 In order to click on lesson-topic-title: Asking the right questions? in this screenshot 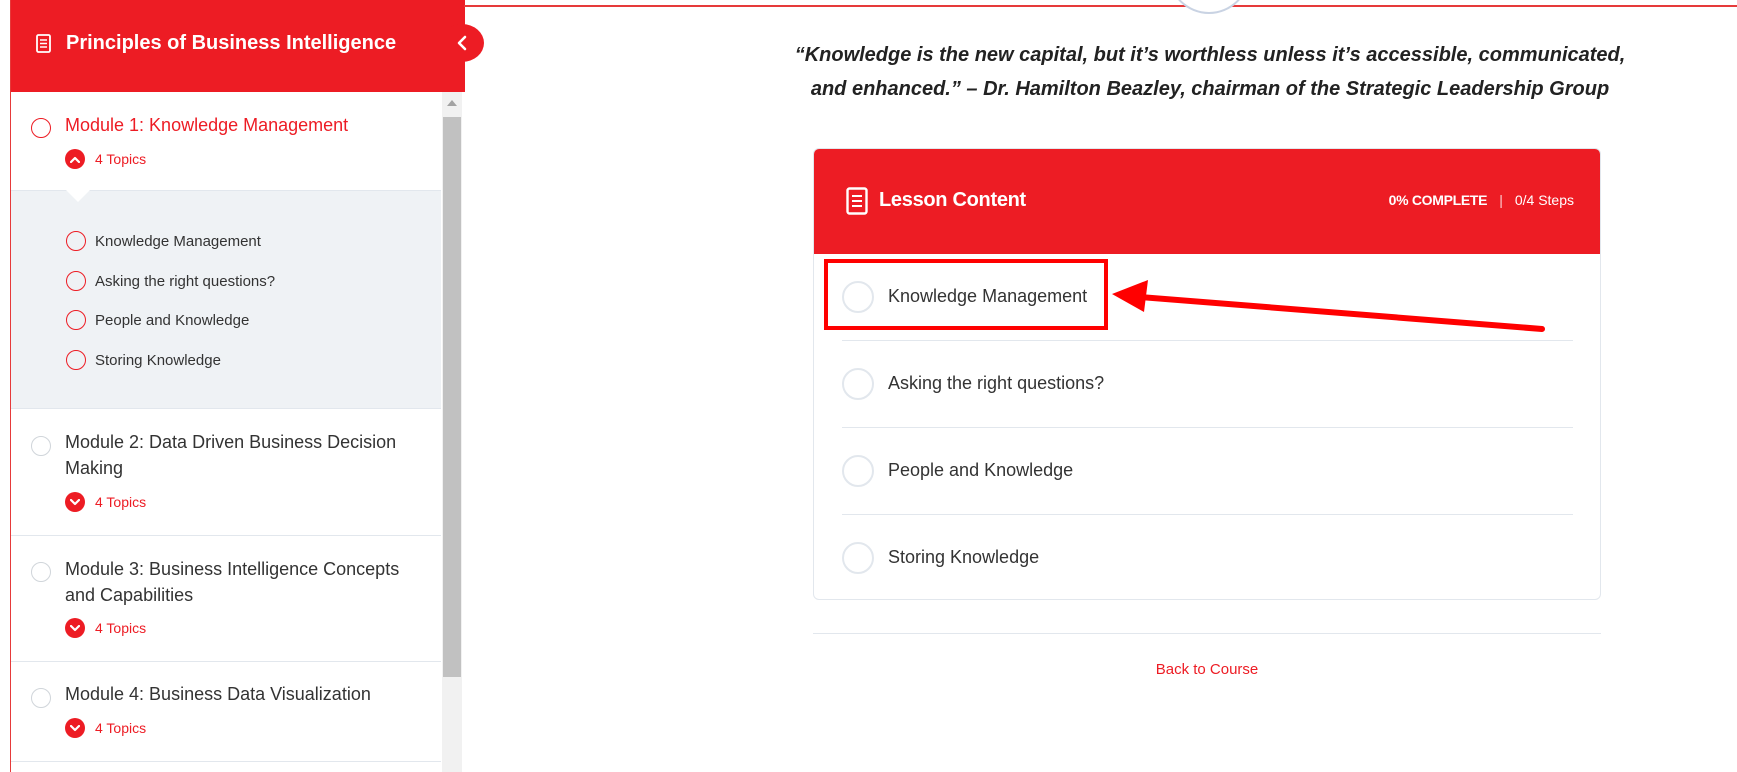, I will do `click(996, 383)`.